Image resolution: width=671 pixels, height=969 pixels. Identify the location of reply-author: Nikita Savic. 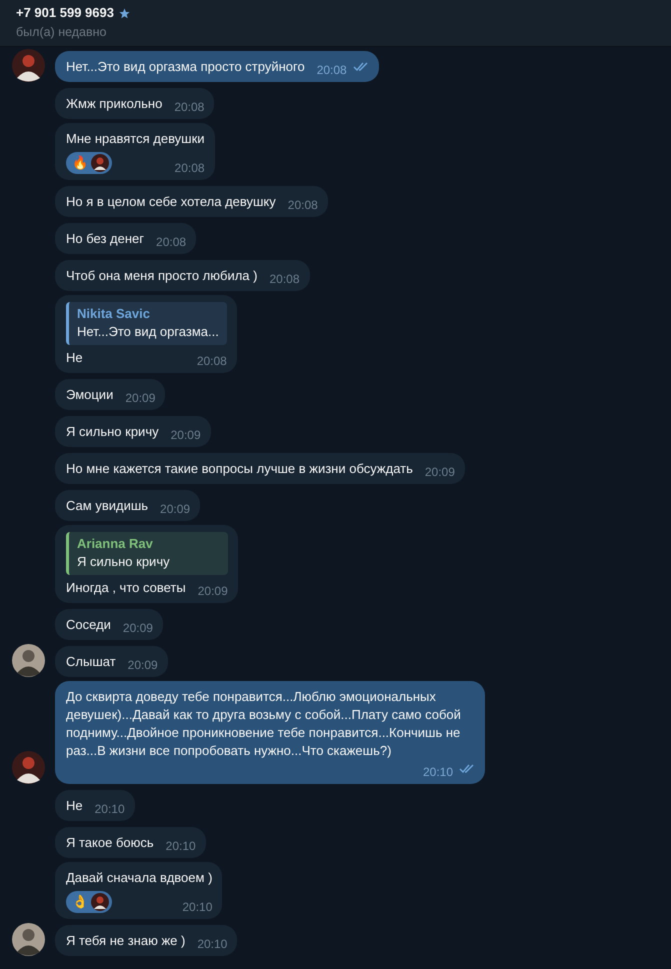
(114, 314).